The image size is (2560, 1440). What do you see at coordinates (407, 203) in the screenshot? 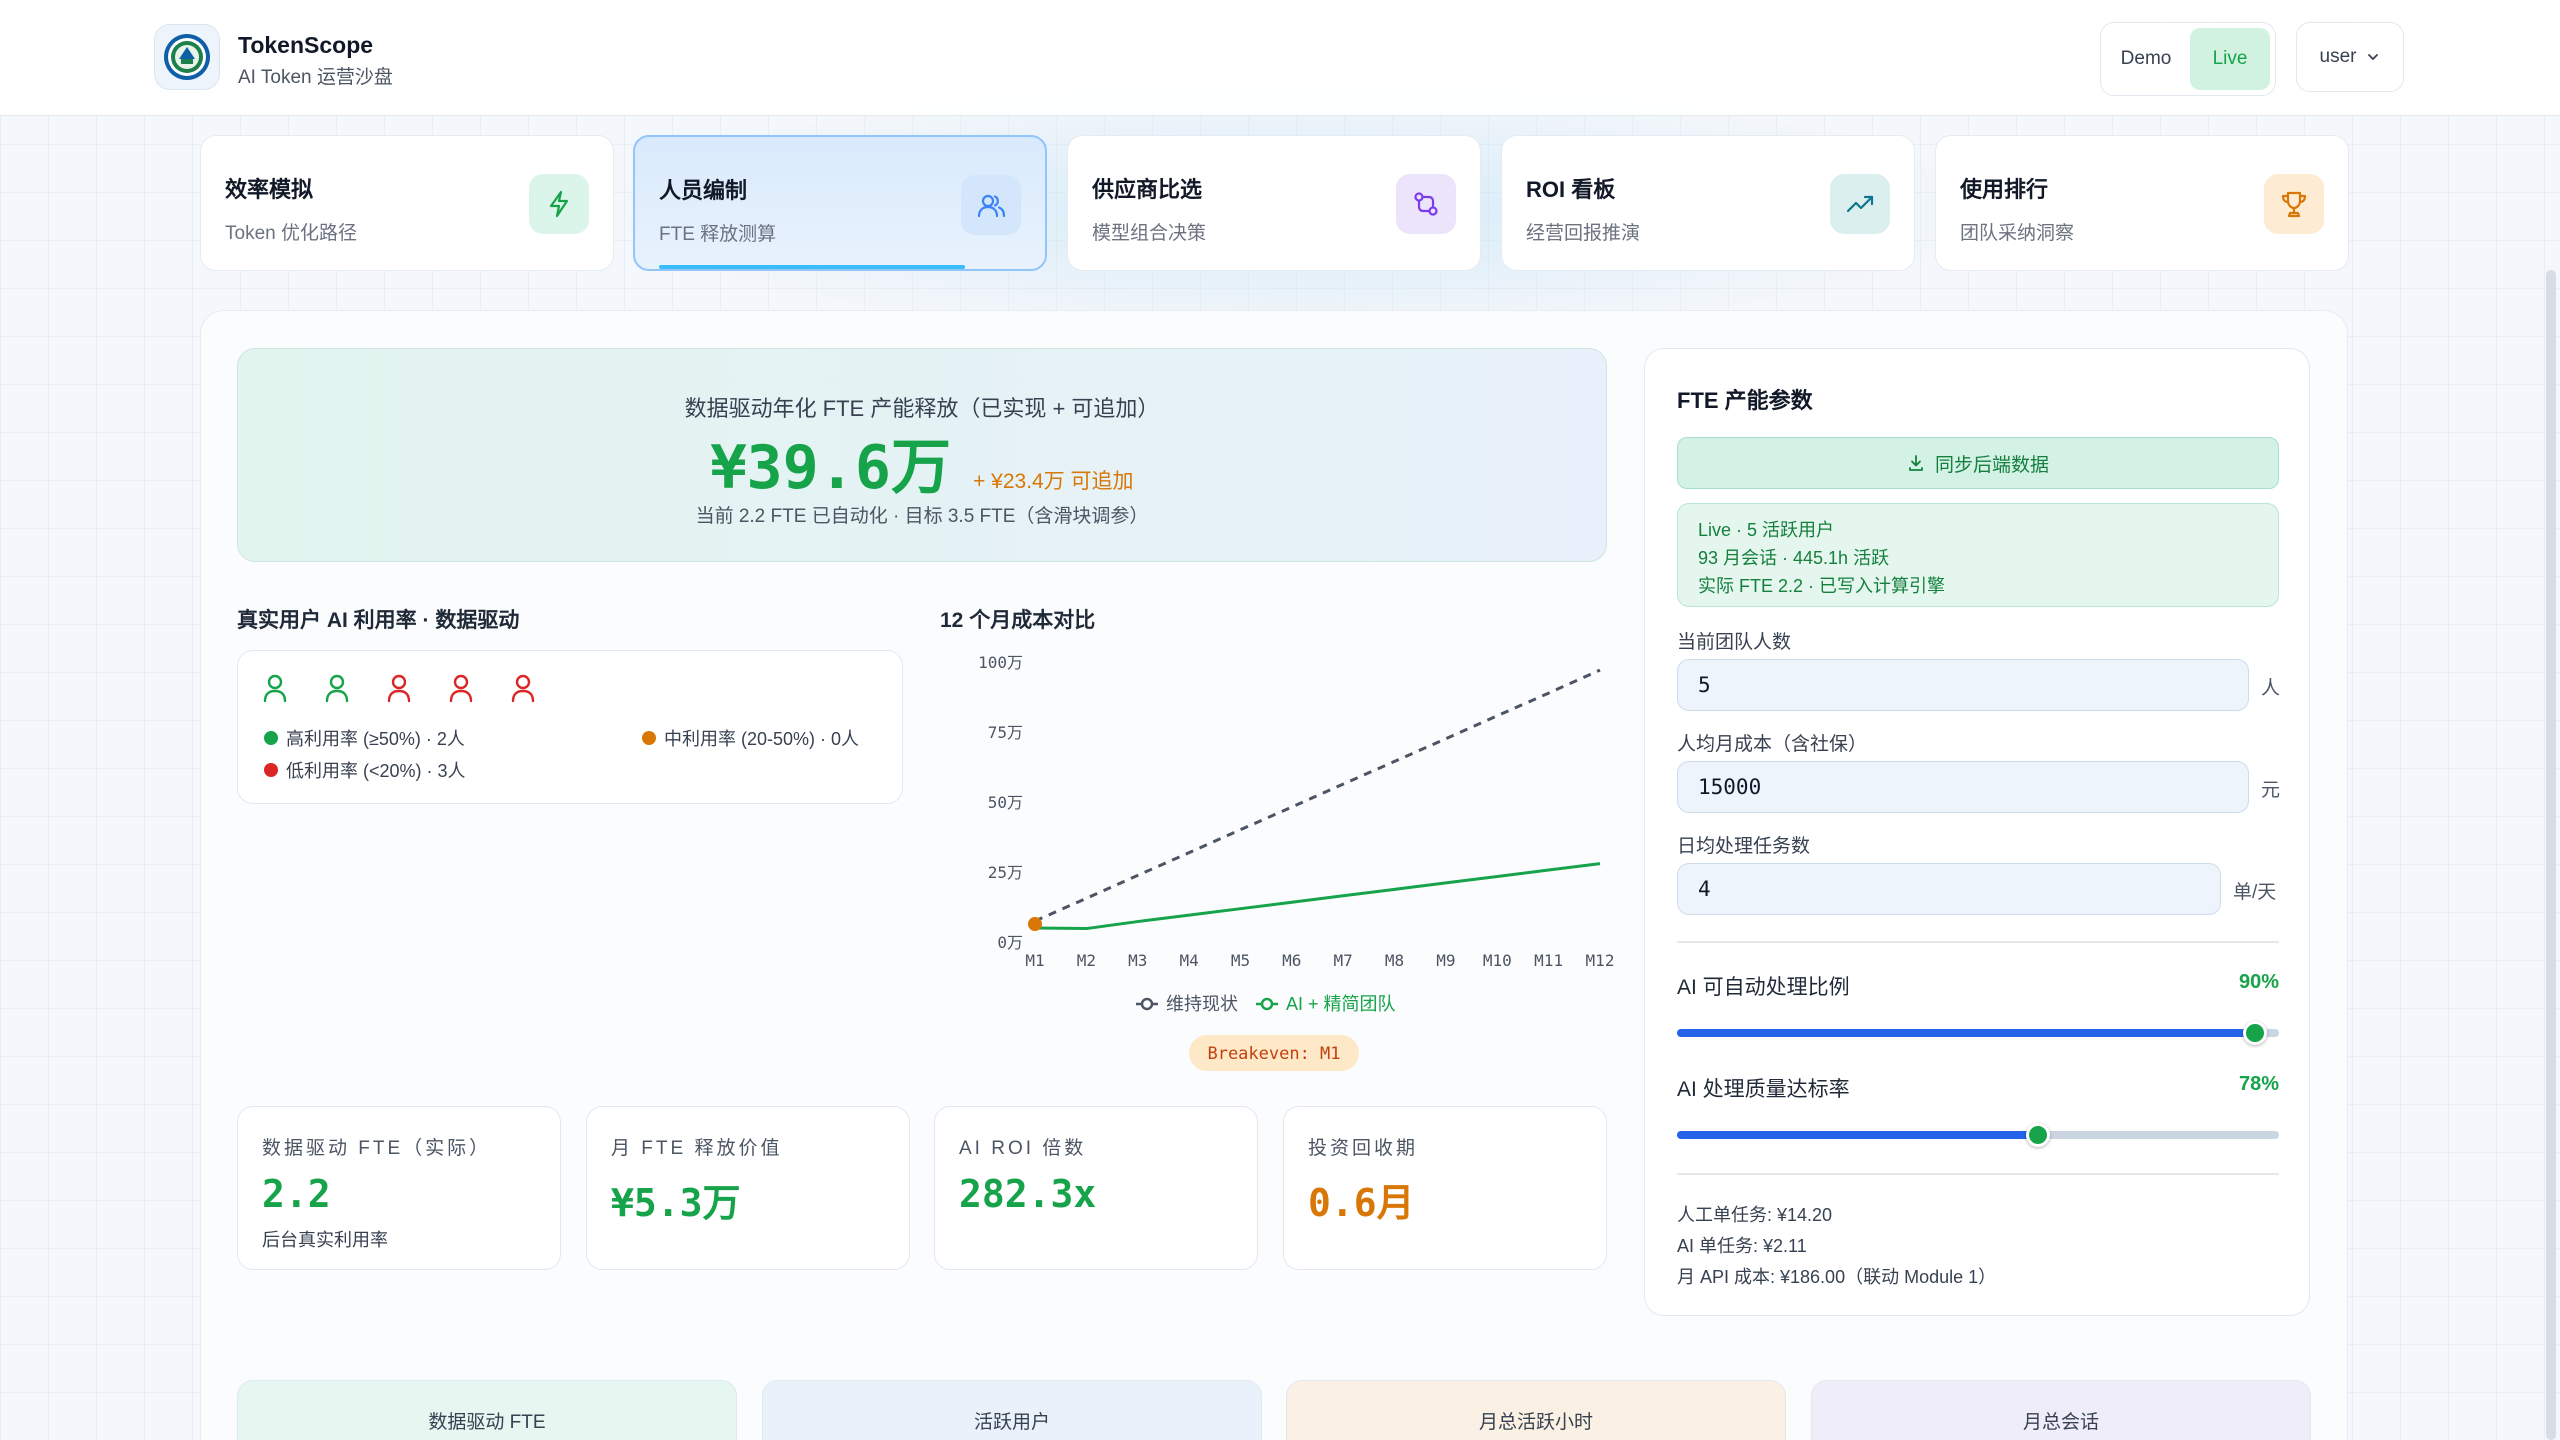
I see `tab-0: 效率模拟 Token 优化路径` at bounding box center [407, 203].